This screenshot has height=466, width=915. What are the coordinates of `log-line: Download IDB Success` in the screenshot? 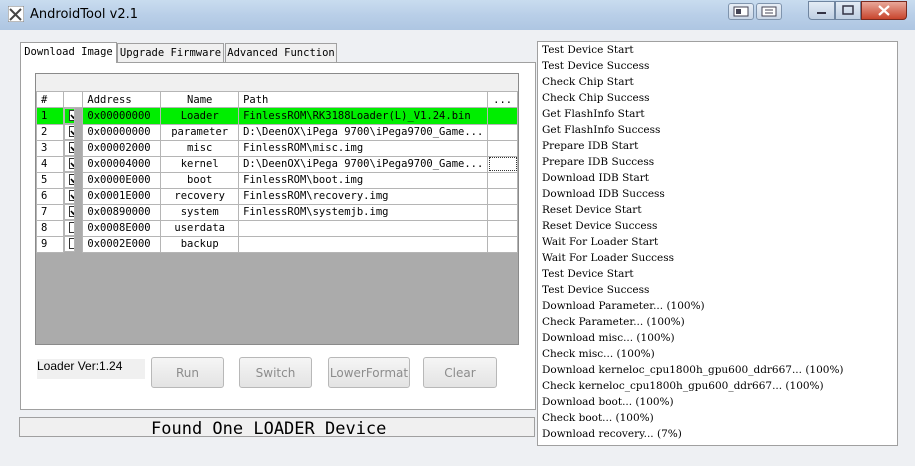 It's located at (603, 194).